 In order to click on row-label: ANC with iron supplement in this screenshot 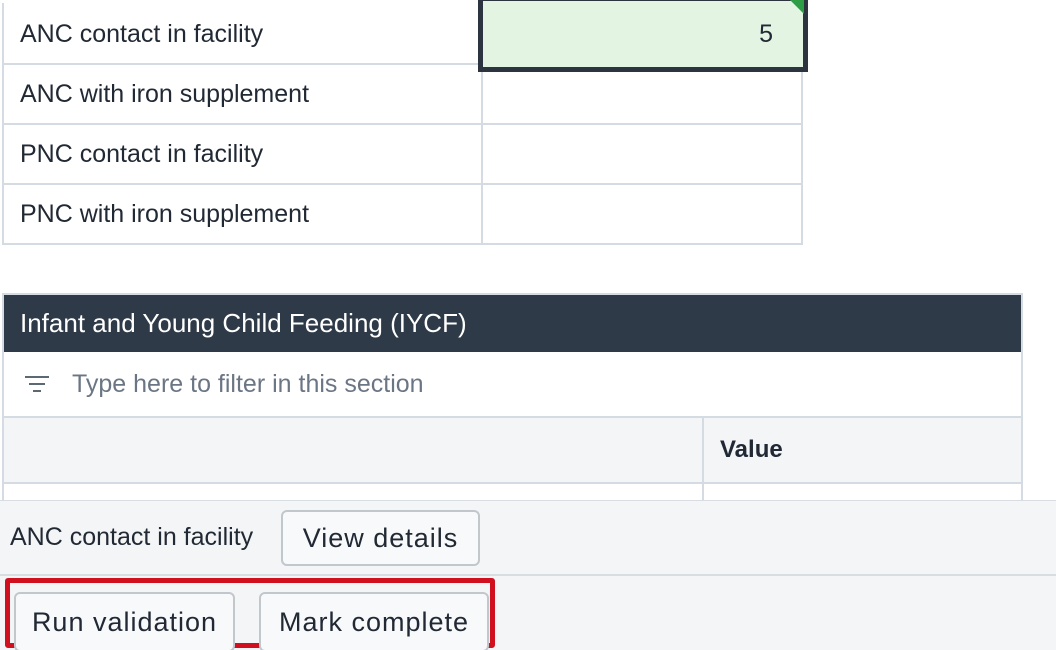, I will do `click(242, 94)`.